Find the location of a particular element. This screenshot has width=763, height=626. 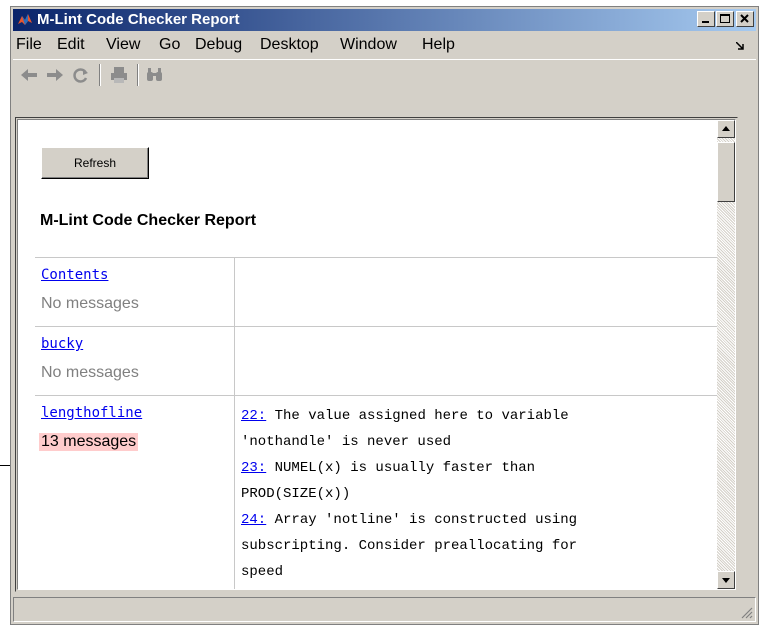

table-row: bucky No messages is located at coordinates (377, 360).